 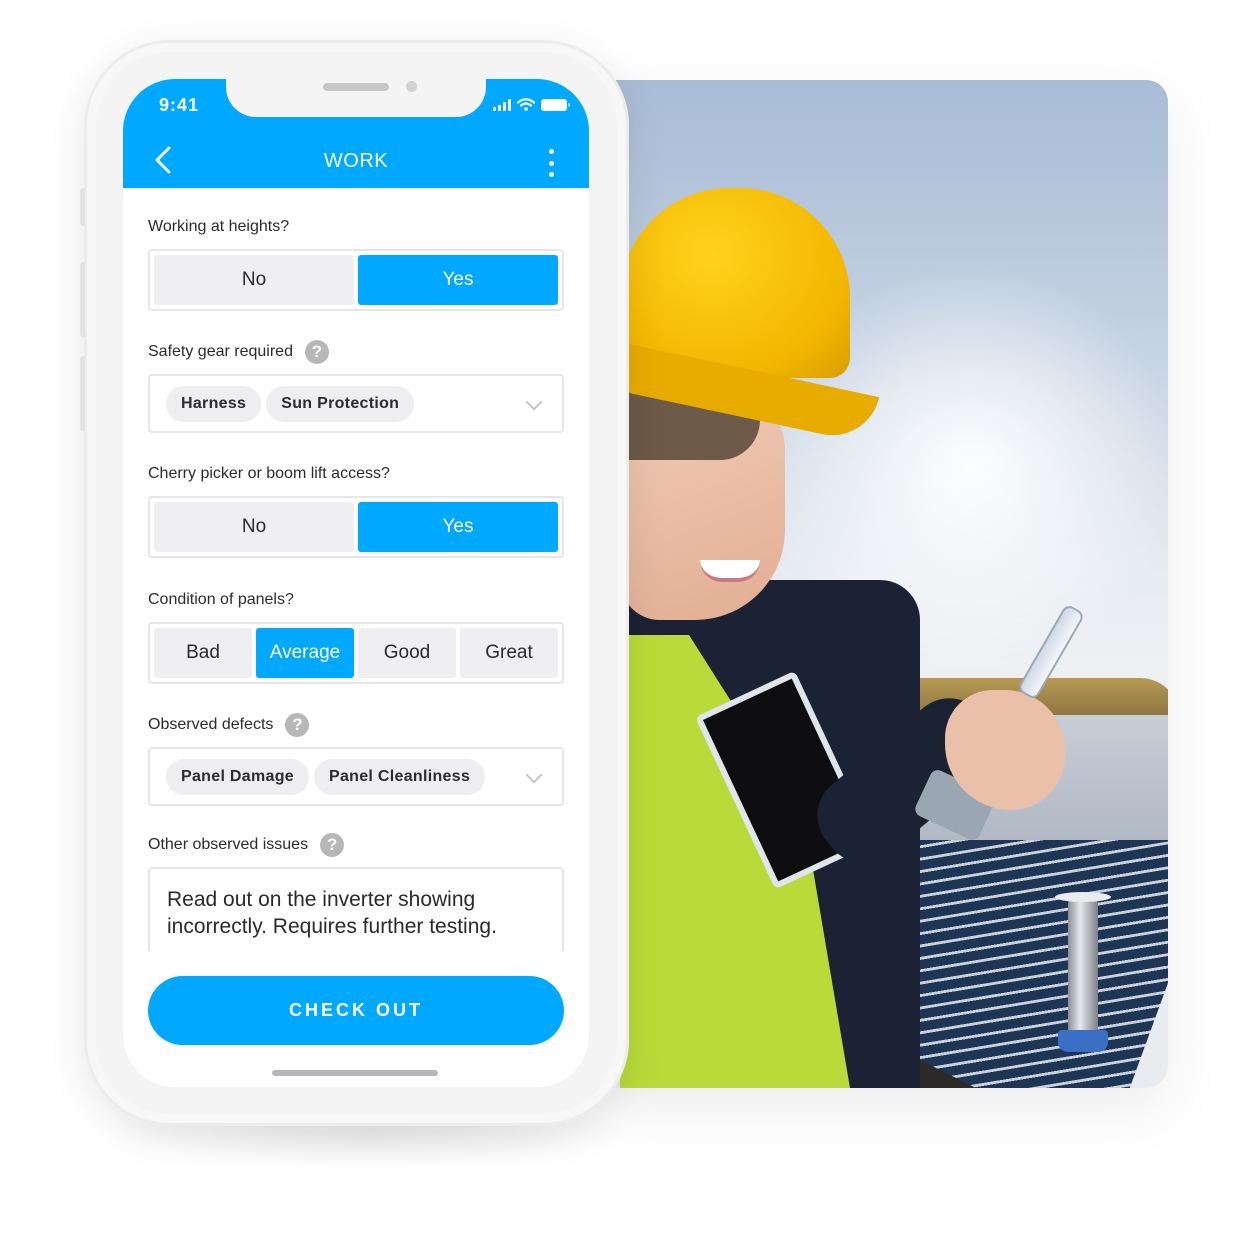 I want to click on more-vertical-icon, so click(x=551, y=151).